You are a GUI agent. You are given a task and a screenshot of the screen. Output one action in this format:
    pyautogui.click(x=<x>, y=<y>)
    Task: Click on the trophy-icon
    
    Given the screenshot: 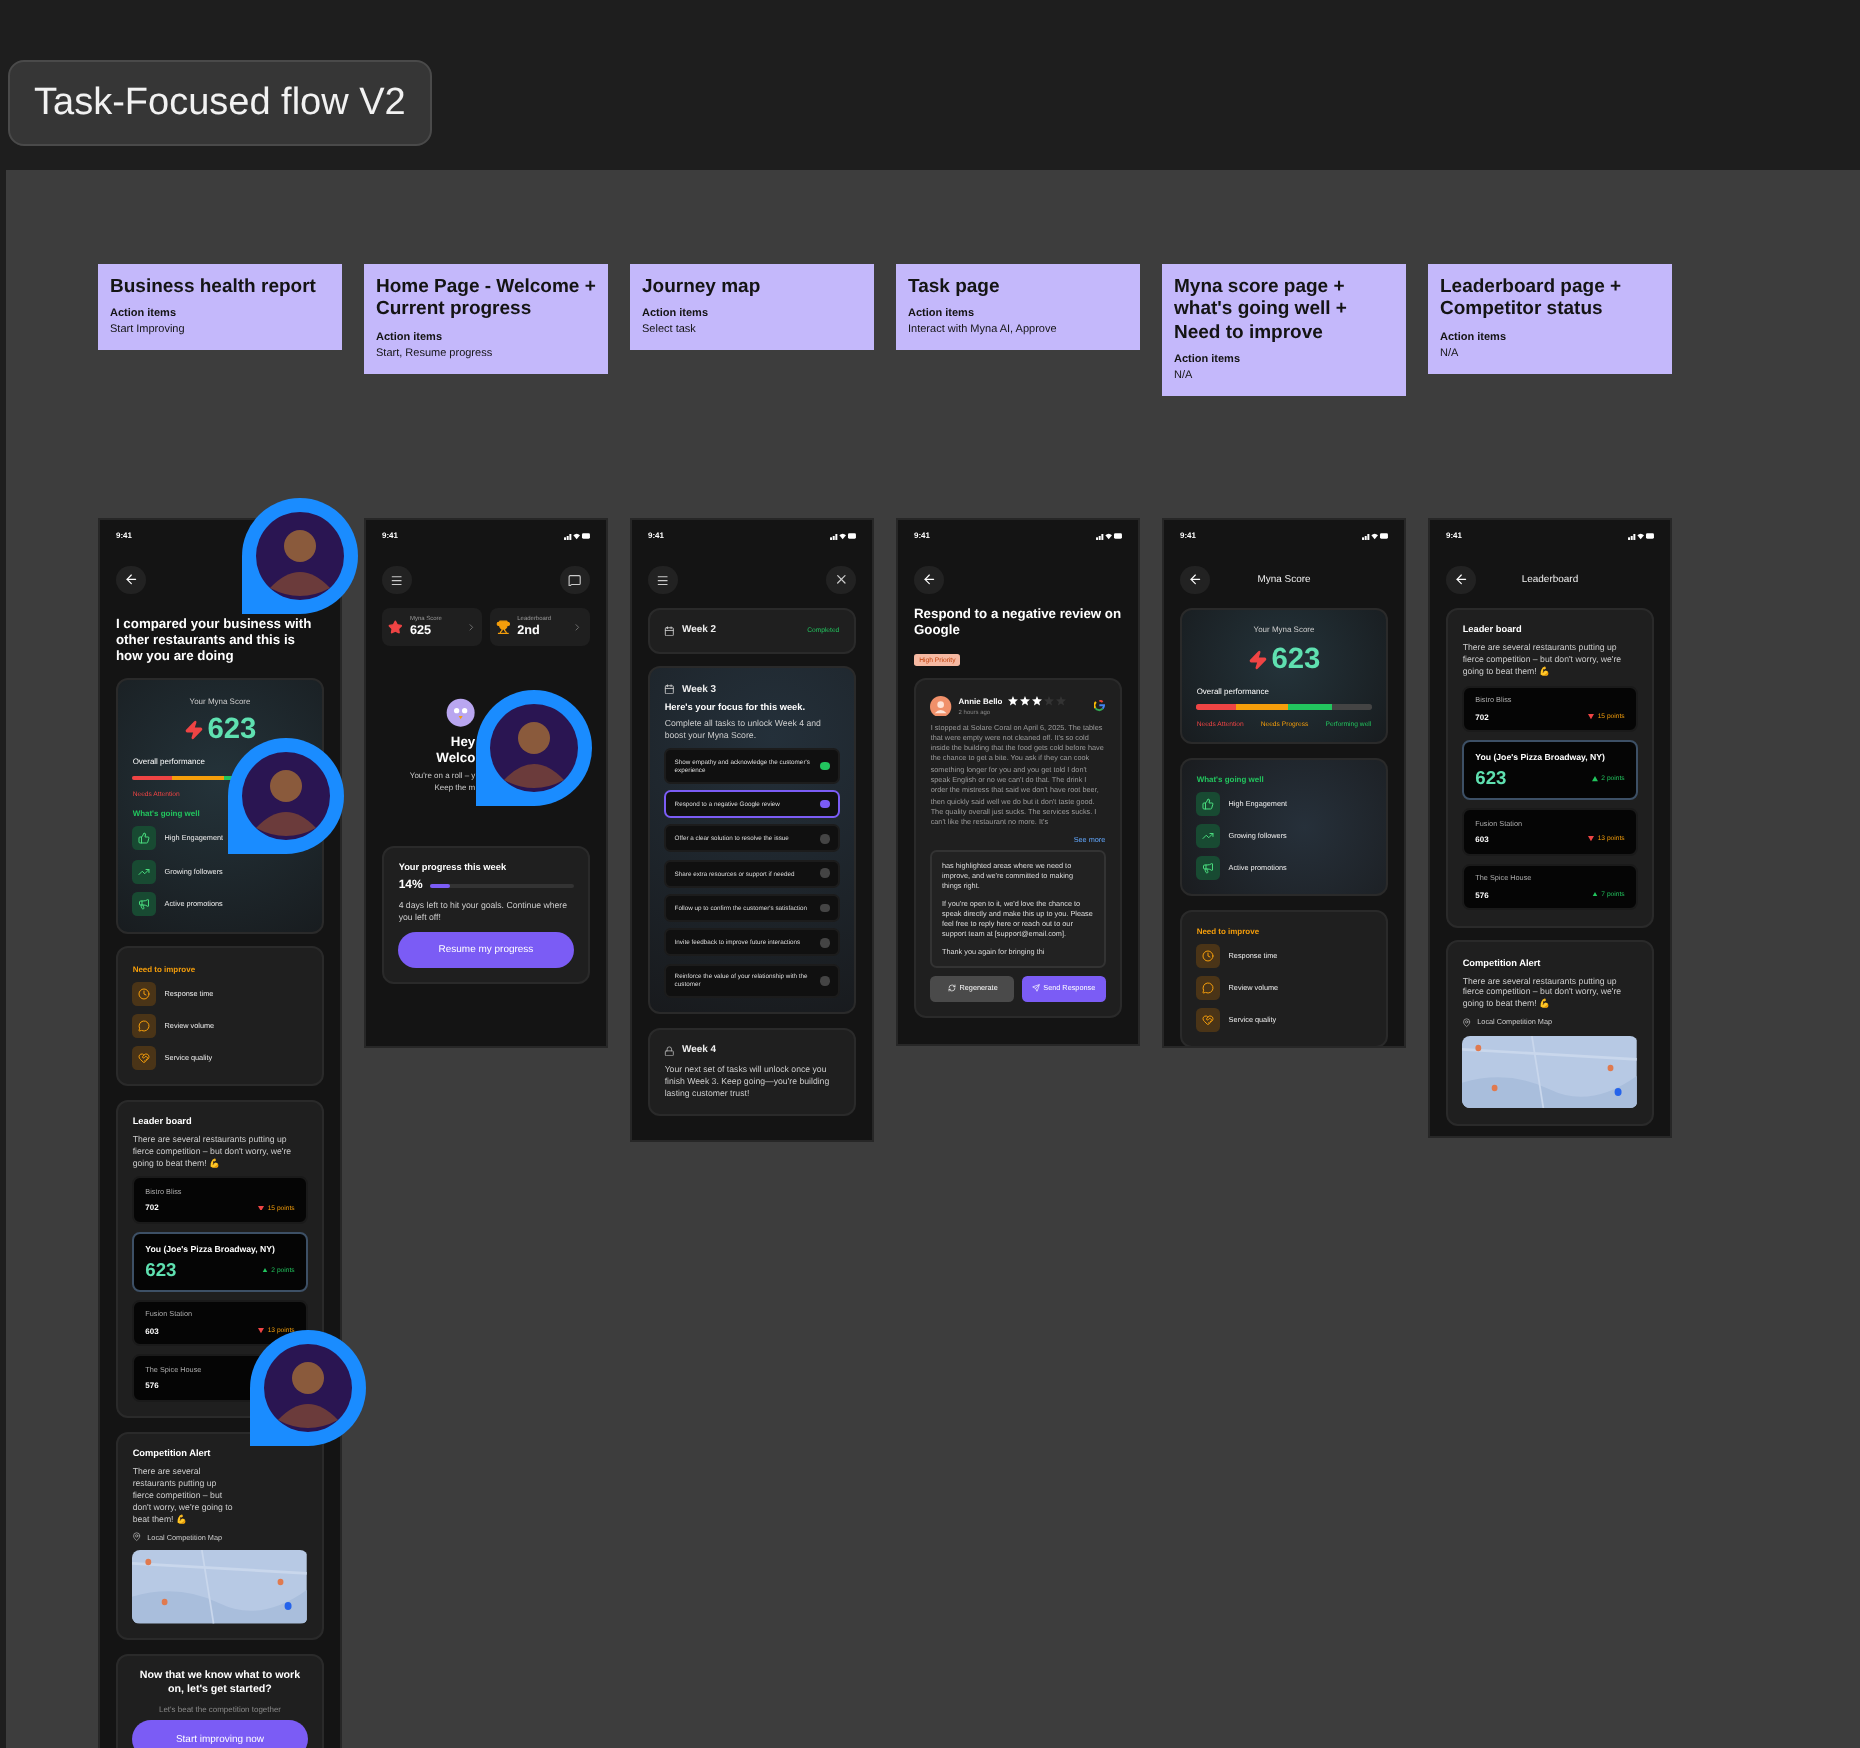 What is the action you would take?
    pyautogui.click(x=503, y=626)
    